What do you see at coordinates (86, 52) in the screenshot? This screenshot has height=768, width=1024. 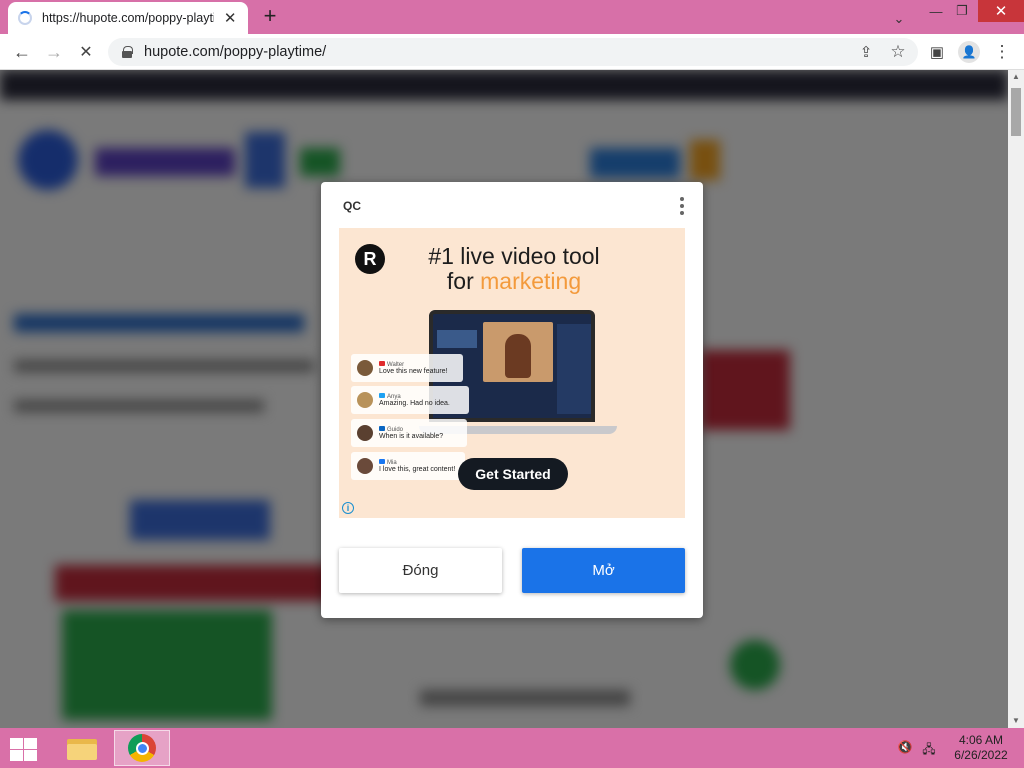 I see `stop-loading-button: ✕` at bounding box center [86, 52].